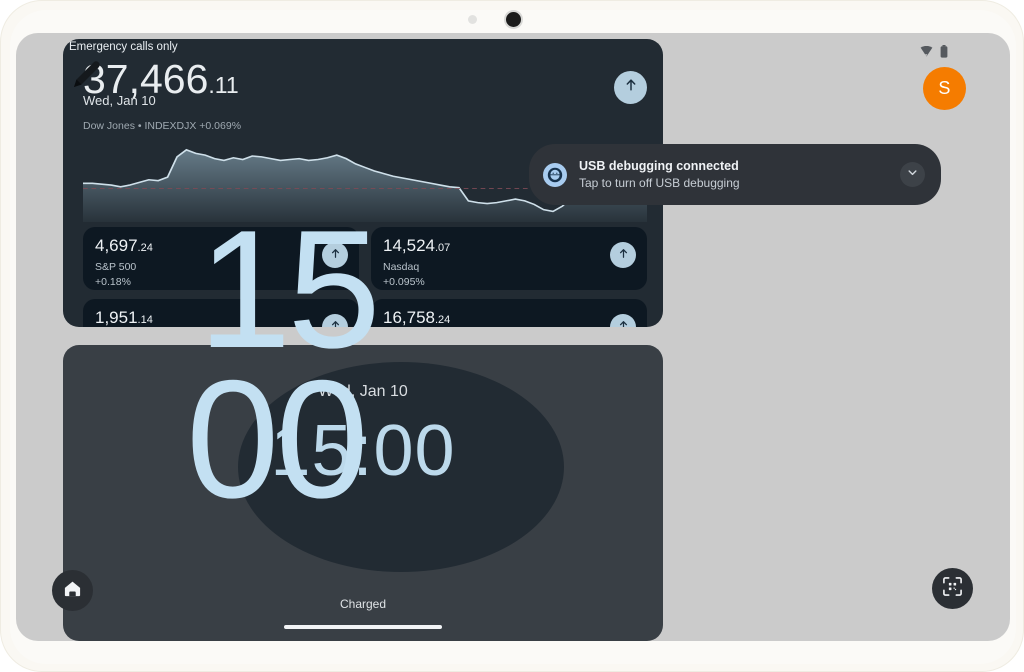  Describe the element at coordinates (401, 267) in the screenshot. I see `stock-card-name: Nasdaq` at that location.